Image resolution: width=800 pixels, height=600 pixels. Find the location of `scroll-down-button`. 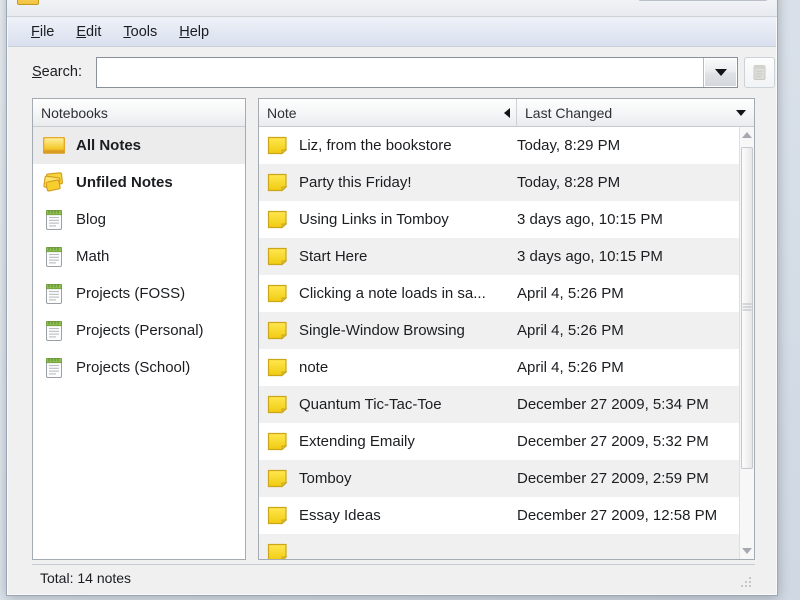

scroll-down-button is located at coordinates (747, 551).